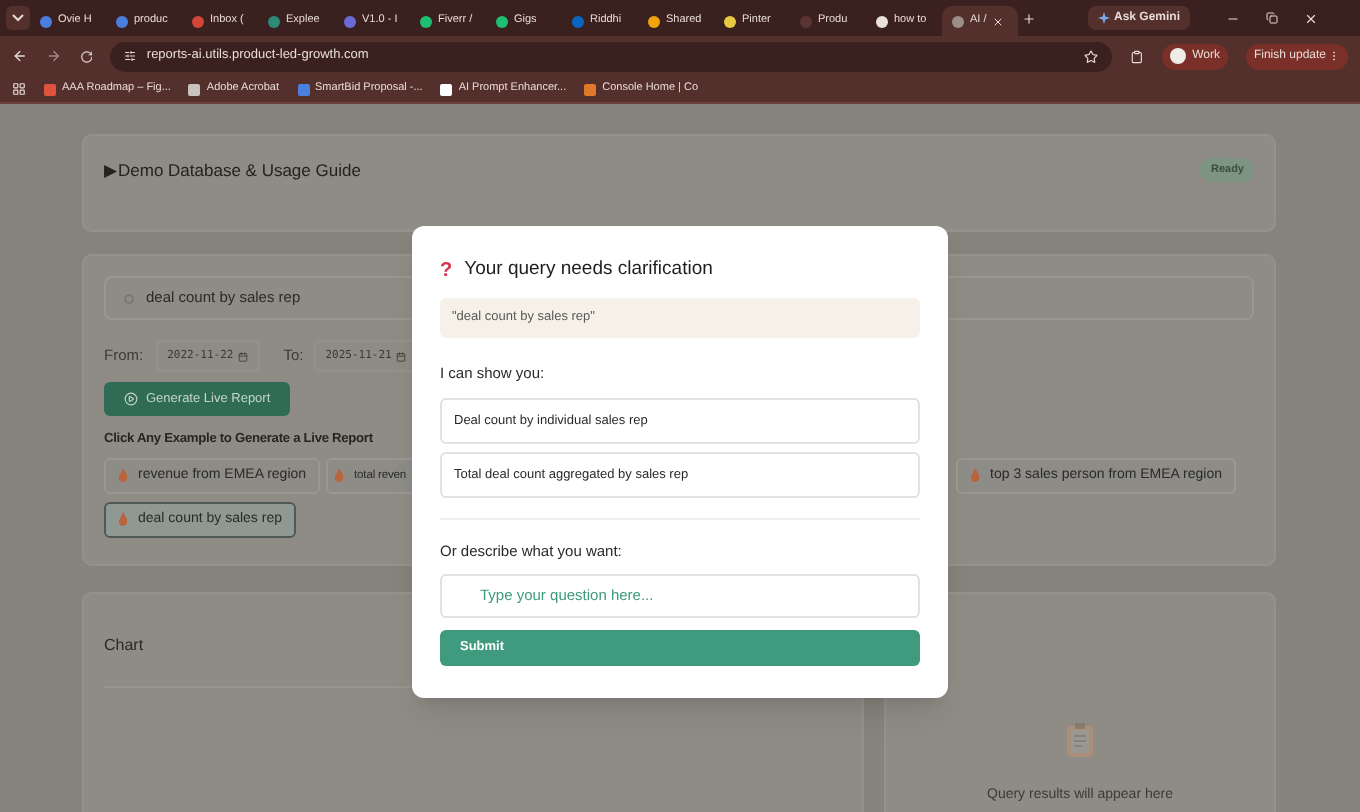 This screenshot has height=812, width=1360. Describe the element at coordinates (588, 270) in the screenshot. I see `dialog-title: Your query needs clarification` at that location.